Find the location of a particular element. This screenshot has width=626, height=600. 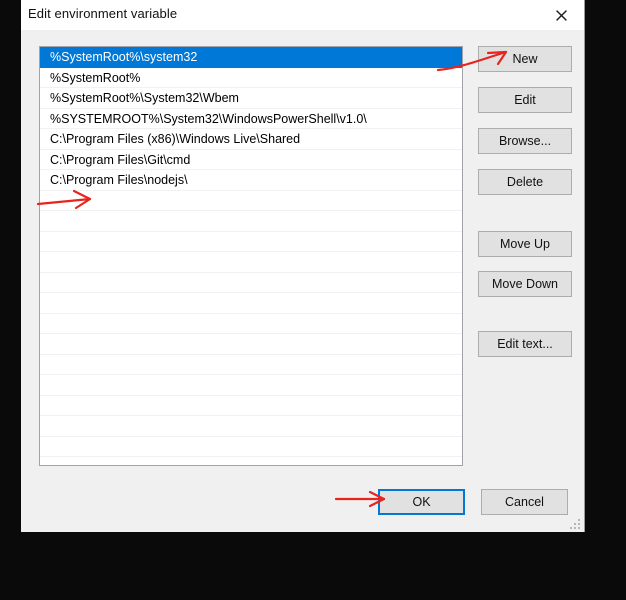

list-item: %SystemRoot%\system32 is located at coordinates (251, 57).